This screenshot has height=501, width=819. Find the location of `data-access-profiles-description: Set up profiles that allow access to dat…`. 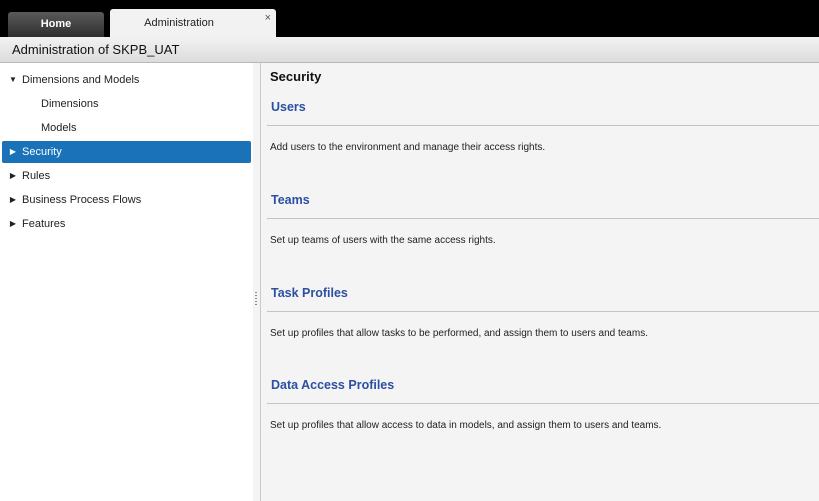

data-access-profiles-description: Set up profiles that allow access to dat… is located at coordinates (466, 425).